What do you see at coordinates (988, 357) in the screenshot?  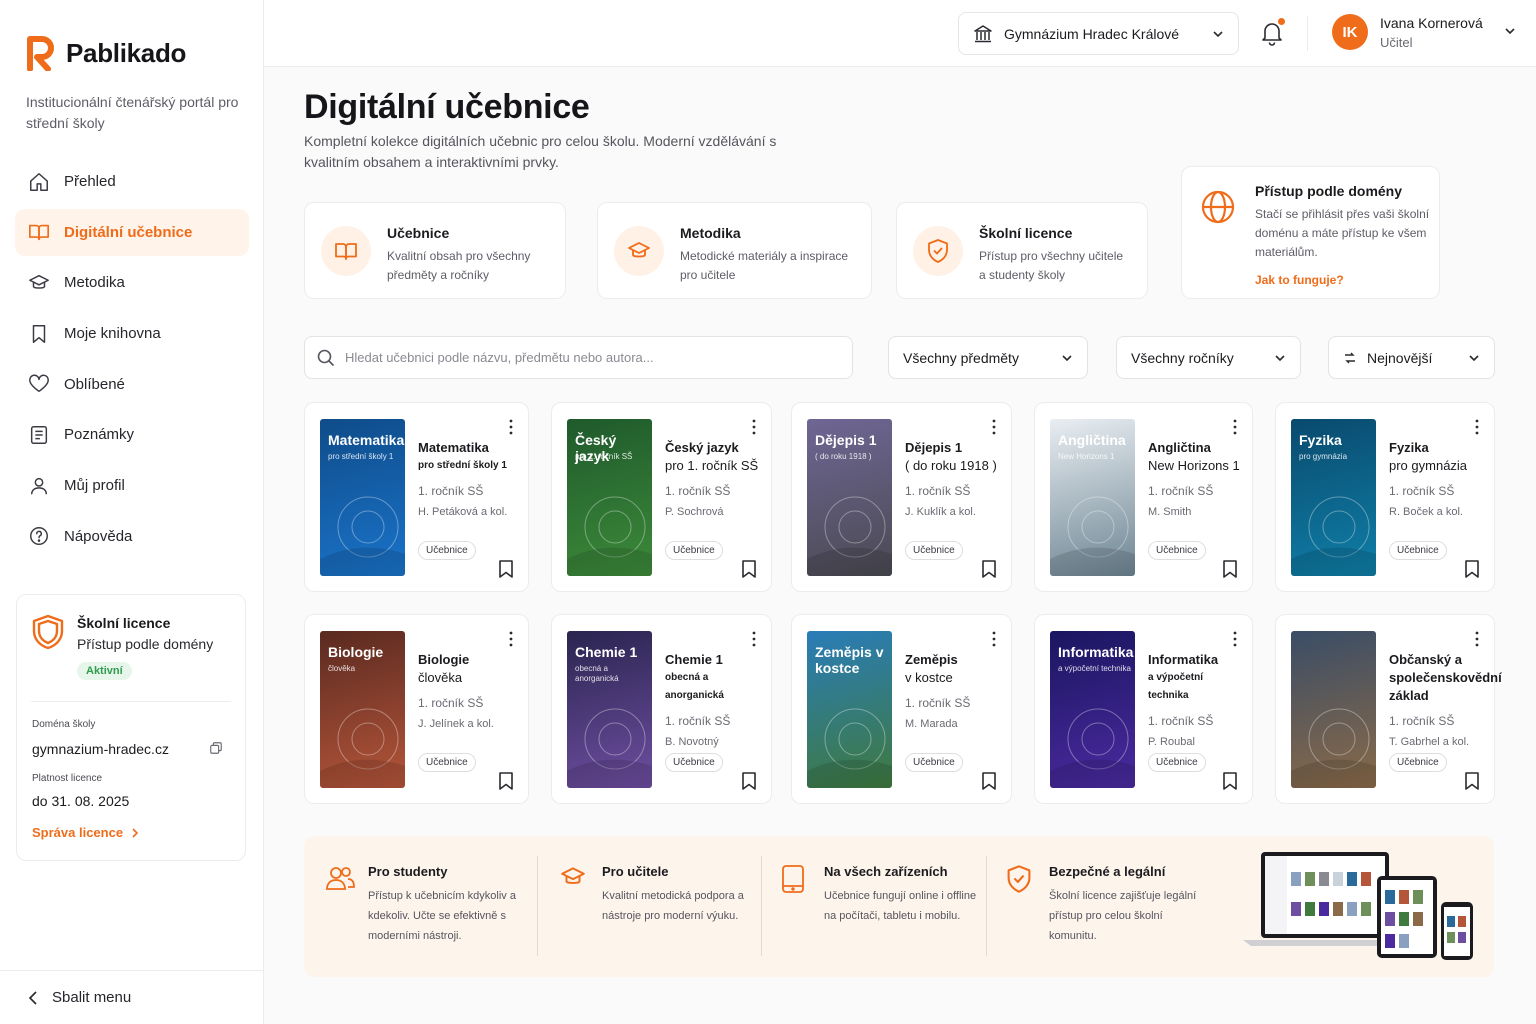 I see `subject-select: Všechny předměty` at bounding box center [988, 357].